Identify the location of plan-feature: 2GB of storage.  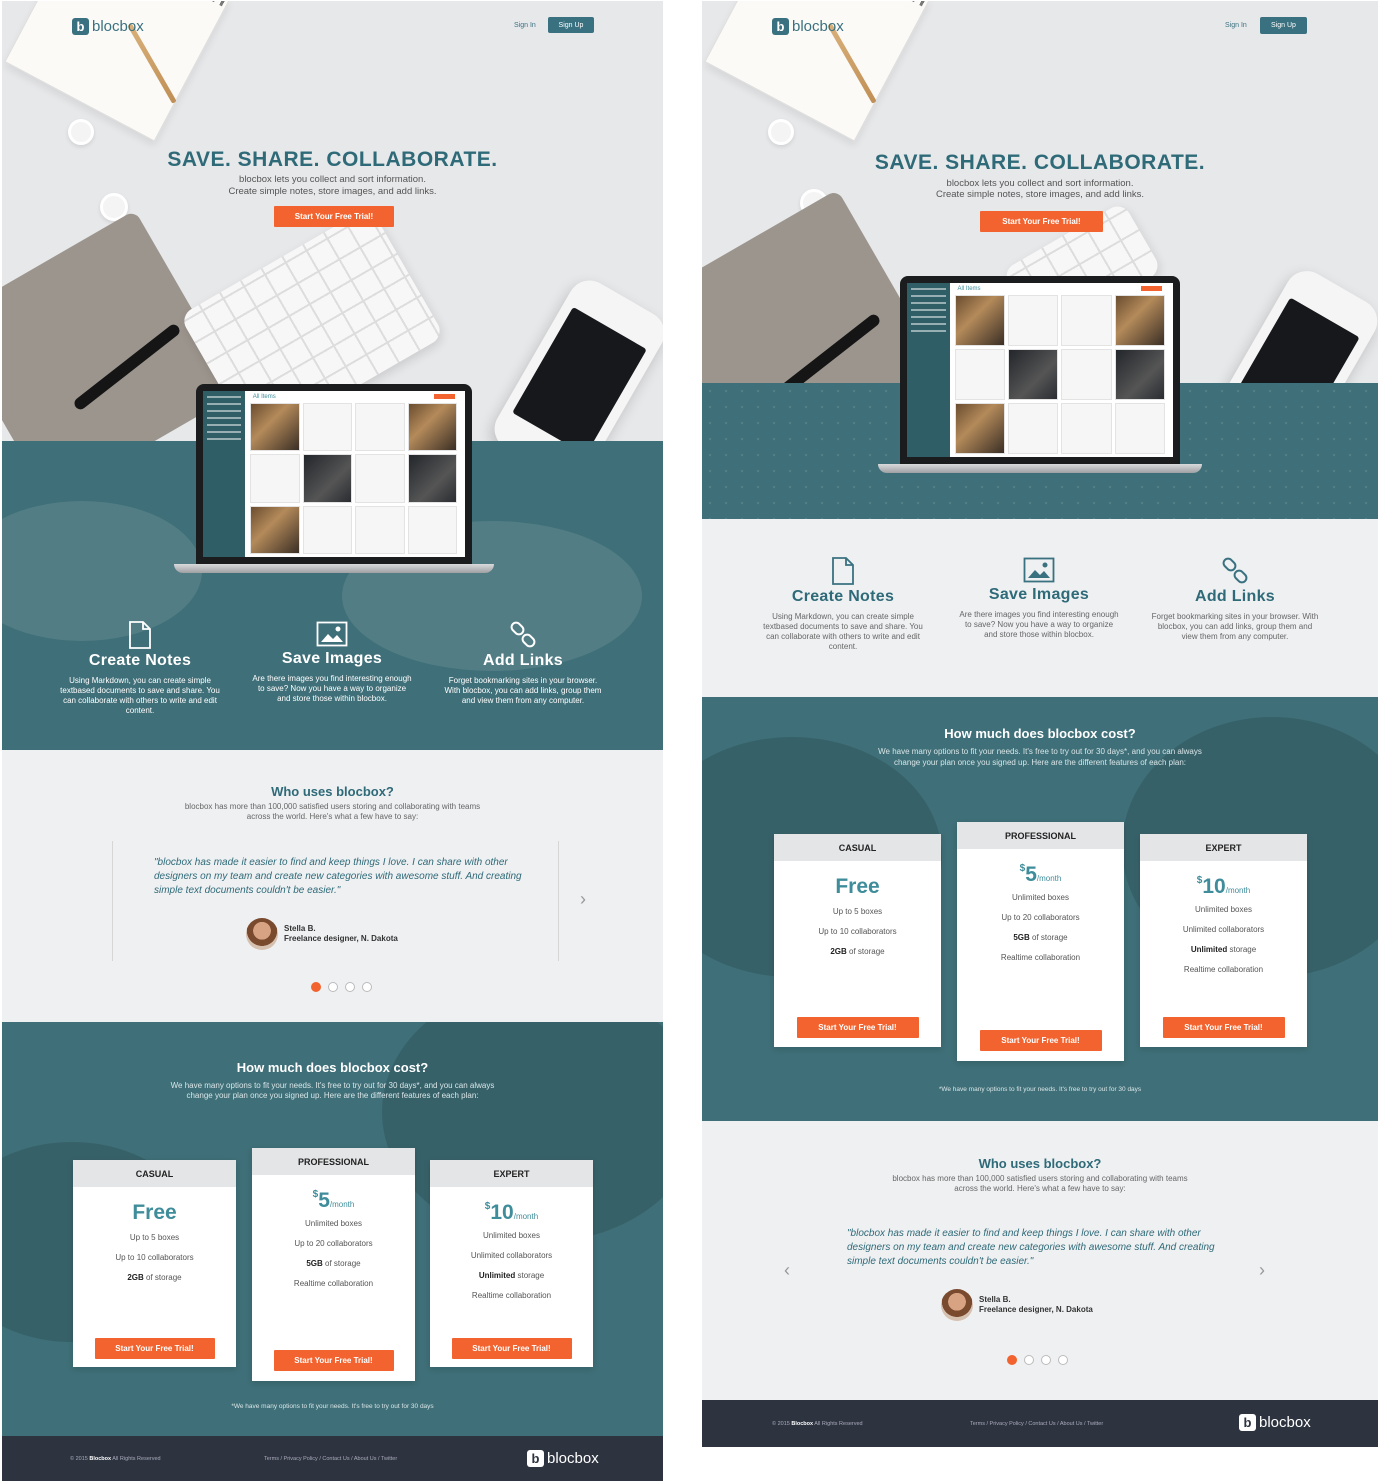
(154, 1277).